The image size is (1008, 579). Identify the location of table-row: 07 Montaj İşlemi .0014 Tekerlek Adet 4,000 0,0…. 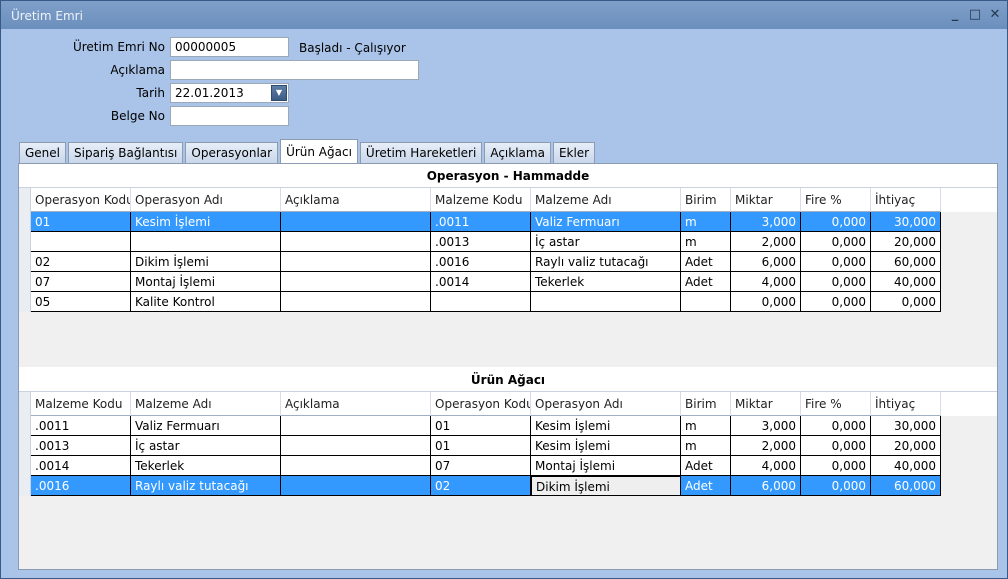
(508, 282).